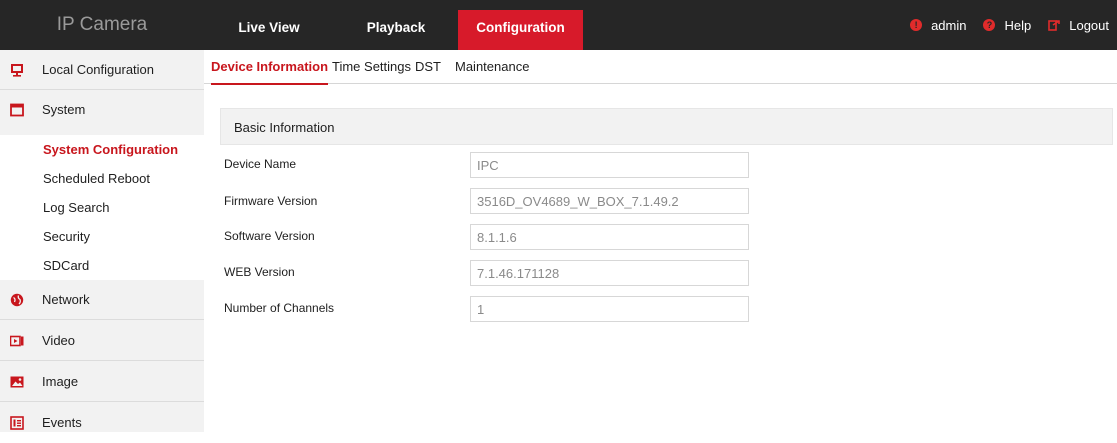  I want to click on sidebar-label: Local Configuration, so click(98, 69).